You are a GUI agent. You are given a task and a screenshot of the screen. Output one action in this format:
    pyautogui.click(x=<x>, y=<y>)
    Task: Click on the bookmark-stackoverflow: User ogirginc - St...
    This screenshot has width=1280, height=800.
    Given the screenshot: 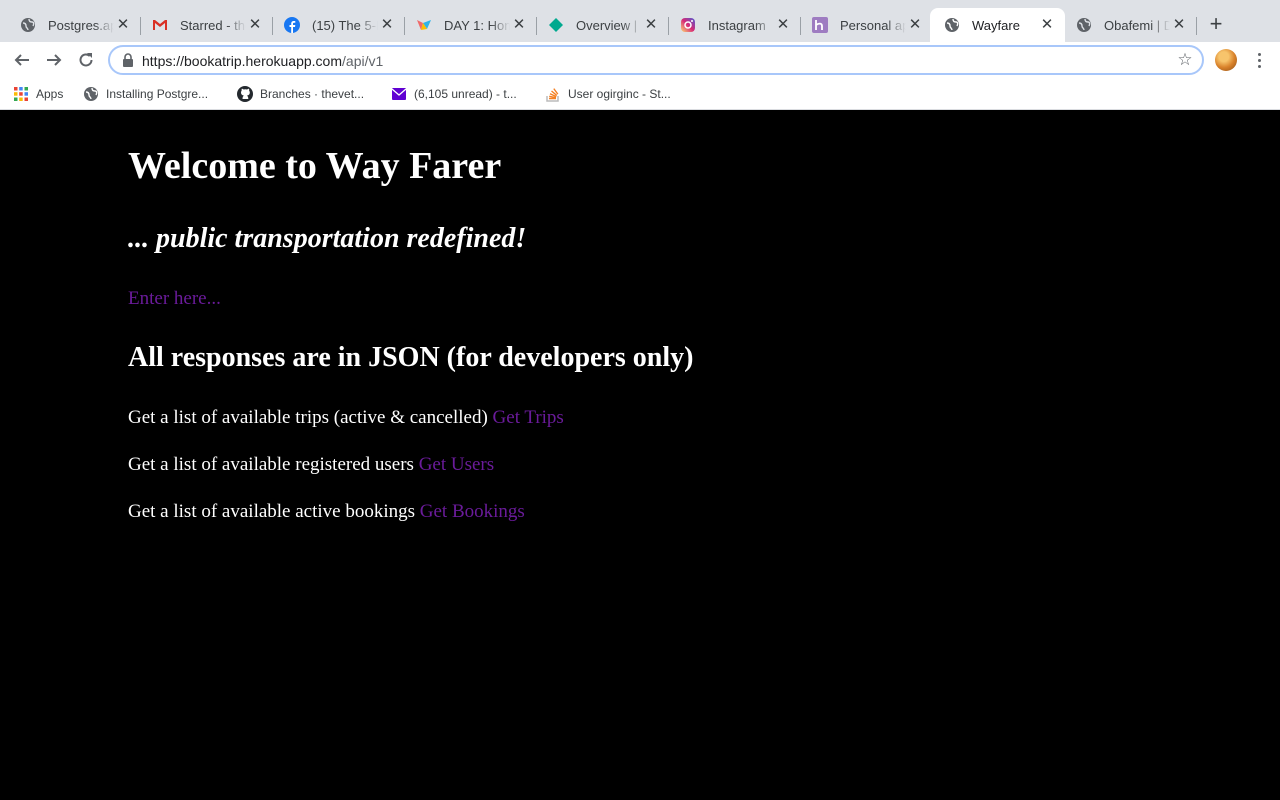 What is the action you would take?
    pyautogui.click(x=608, y=94)
    